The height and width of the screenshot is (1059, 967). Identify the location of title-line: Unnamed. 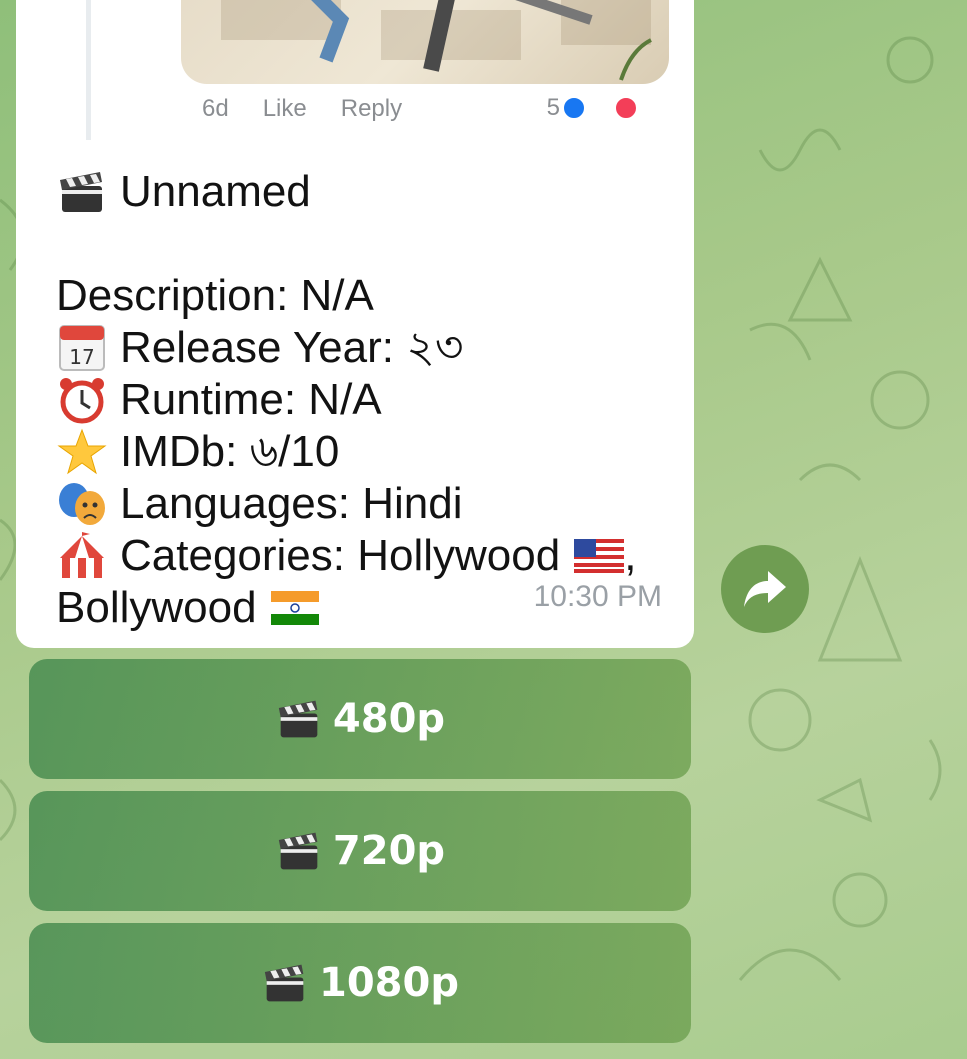
(371, 192).